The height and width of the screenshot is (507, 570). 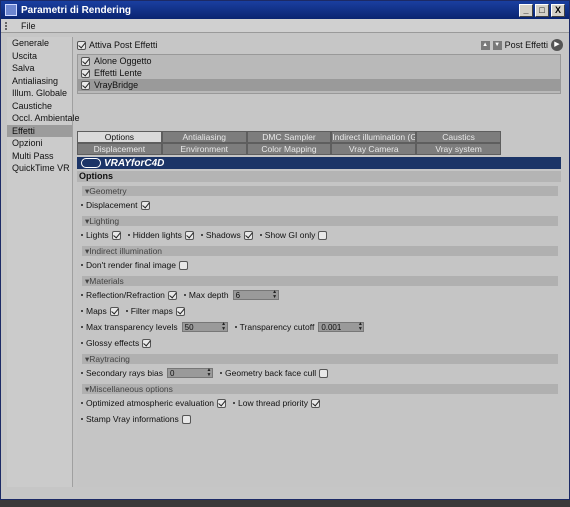 What do you see at coordinates (320, 281) in the screenshot?
I see `section-materials: ▾Materials` at bounding box center [320, 281].